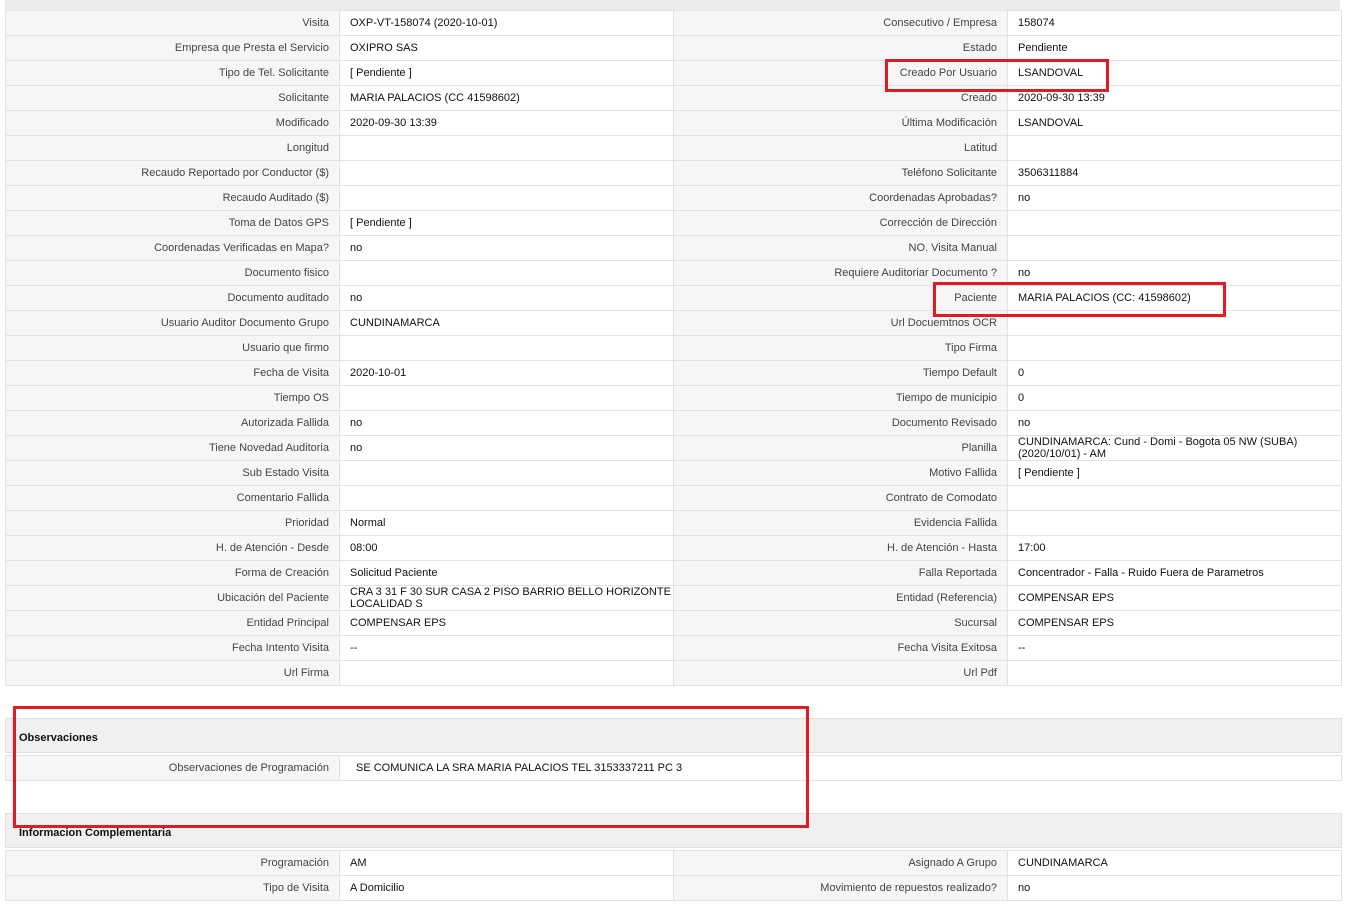 This screenshot has height=906, width=1345. What do you see at coordinates (840, 398) in the screenshot?
I see `field-label: Tiempo de municipio` at bounding box center [840, 398].